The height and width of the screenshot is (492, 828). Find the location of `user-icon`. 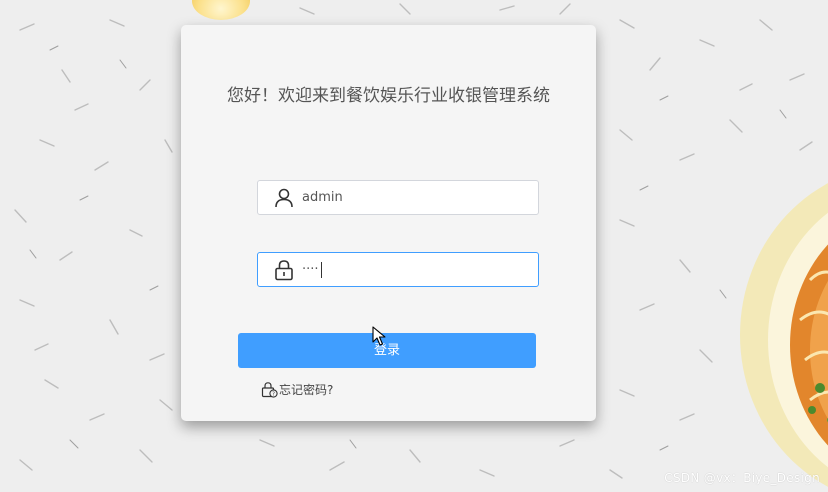

user-icon is located at coordinates (284, 198).